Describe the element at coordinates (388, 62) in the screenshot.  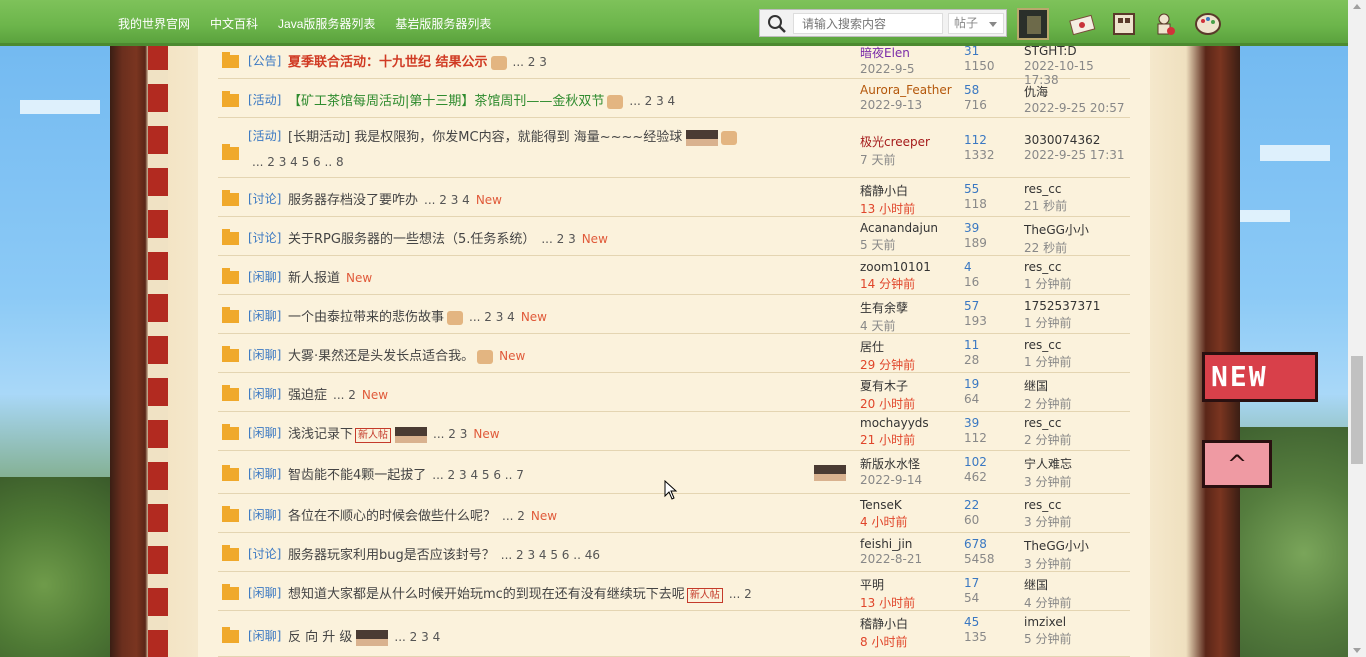
I see `thread-title-link: 夏季联合活动：十九世纪 结果公示` at that location.